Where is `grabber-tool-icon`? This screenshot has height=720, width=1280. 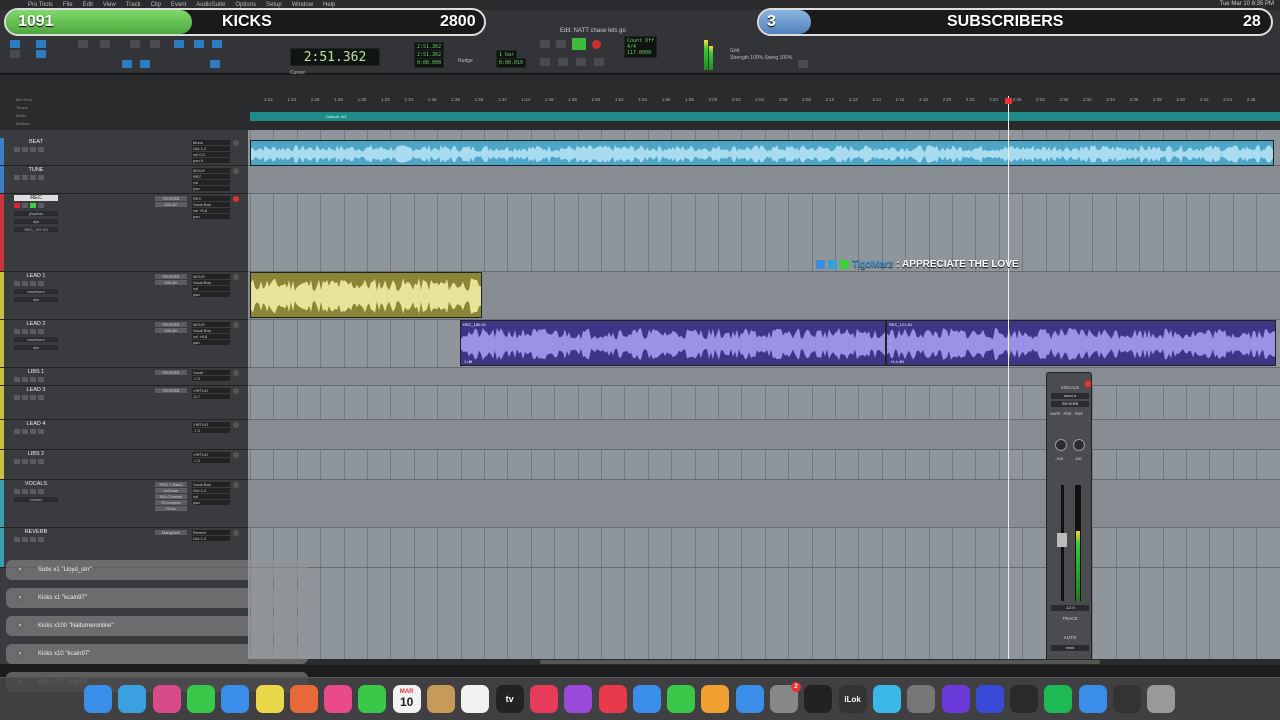
grabber-tool-icon is located at coordinates (155, 44).